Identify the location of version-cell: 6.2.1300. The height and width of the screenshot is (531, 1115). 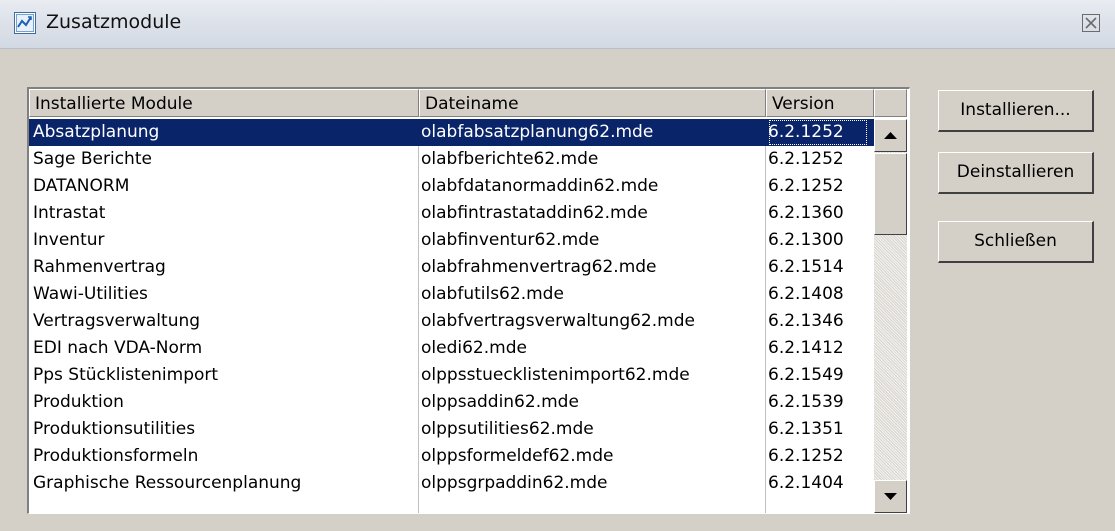
(806, 240).